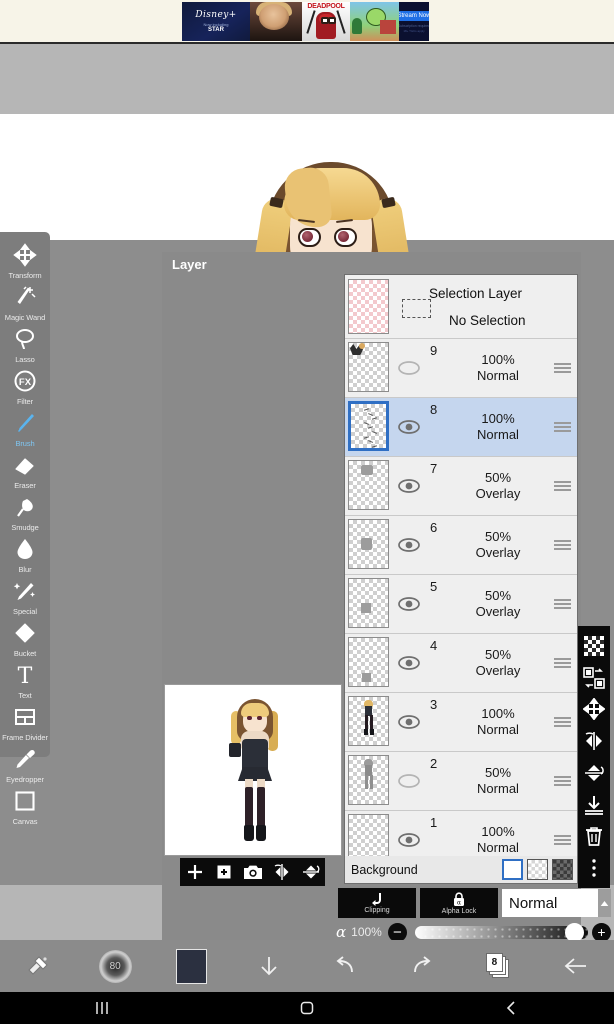  Describe the element at coordinates (461, 427) in the screenshot. I see `layer-row: 8 100% Normal` at that location.